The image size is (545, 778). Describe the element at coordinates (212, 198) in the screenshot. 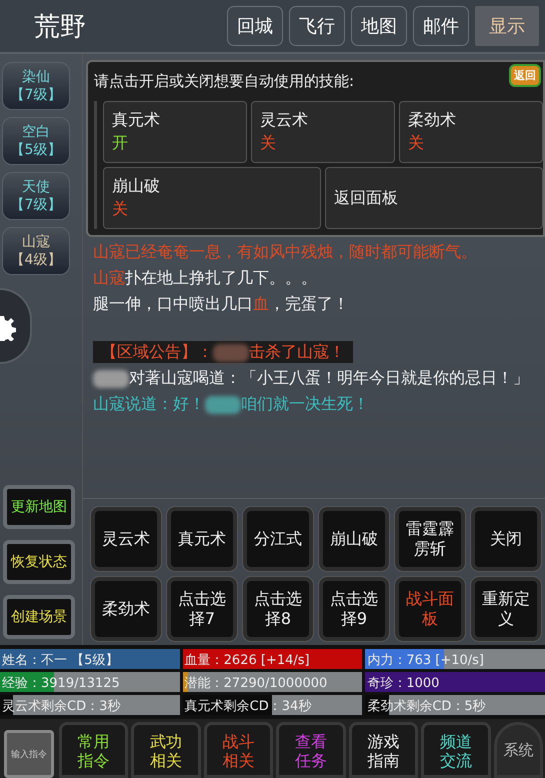

I see `auto-skill-toggle: 崩山破 关` at that location.